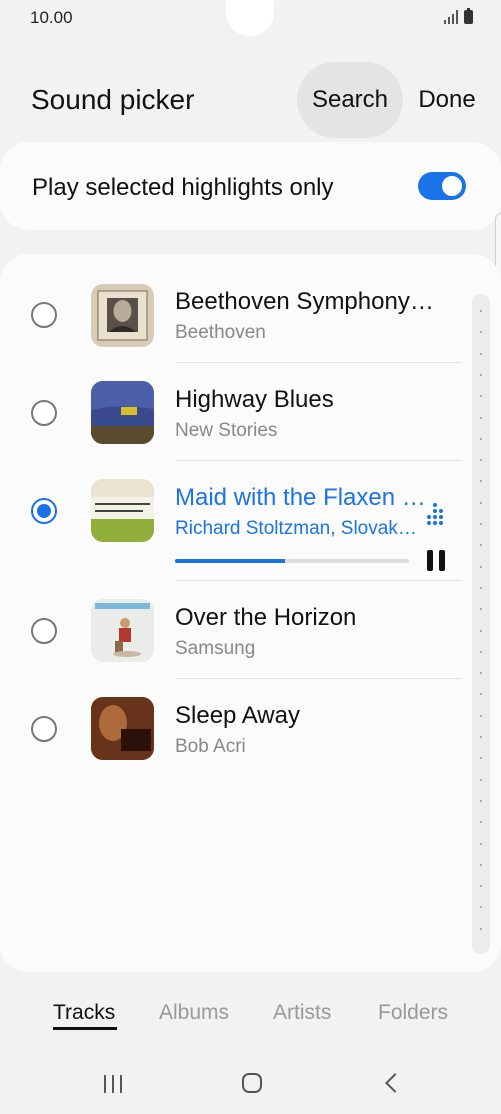 This screenshot has width=501, height=1114. What do you see at coordinates (254, 399) in the screenshot?
I see `track-title: Highway Blues` at bounding box center [254, 399].